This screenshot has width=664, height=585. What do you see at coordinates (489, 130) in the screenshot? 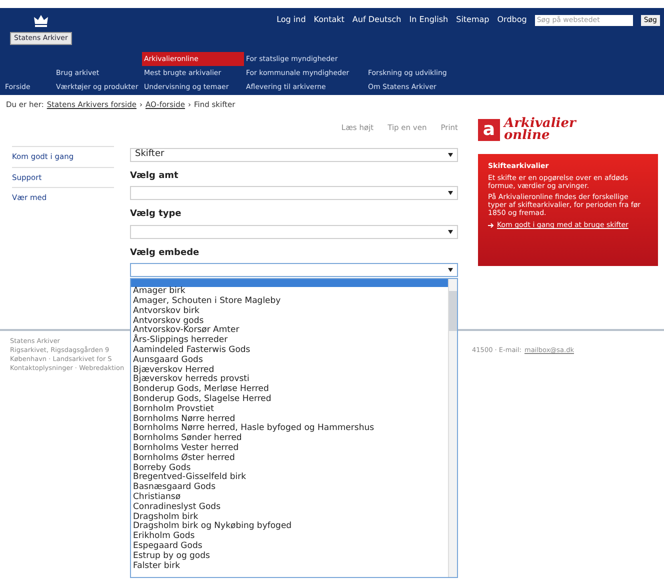
I see `brand-logo-mark: a` at bounding box center [489, 130].